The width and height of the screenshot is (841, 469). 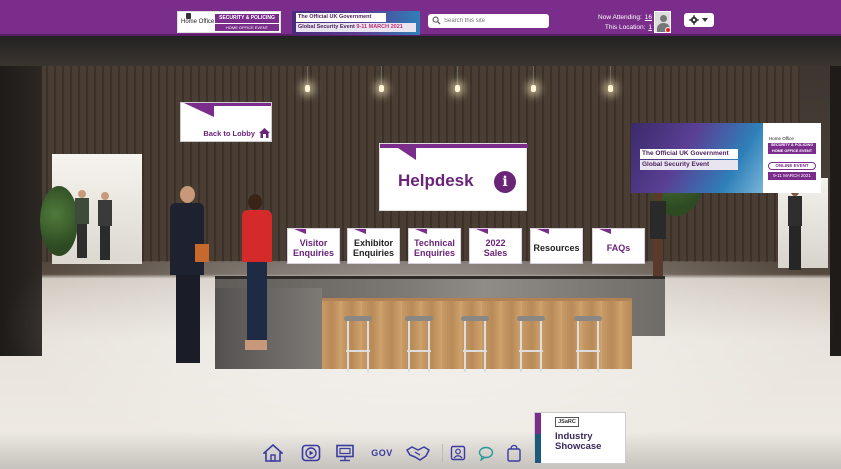 What do you see at coordinates (514, 453) in the screenshot?
I see `bag-icon` at bounding box center [514, 453].